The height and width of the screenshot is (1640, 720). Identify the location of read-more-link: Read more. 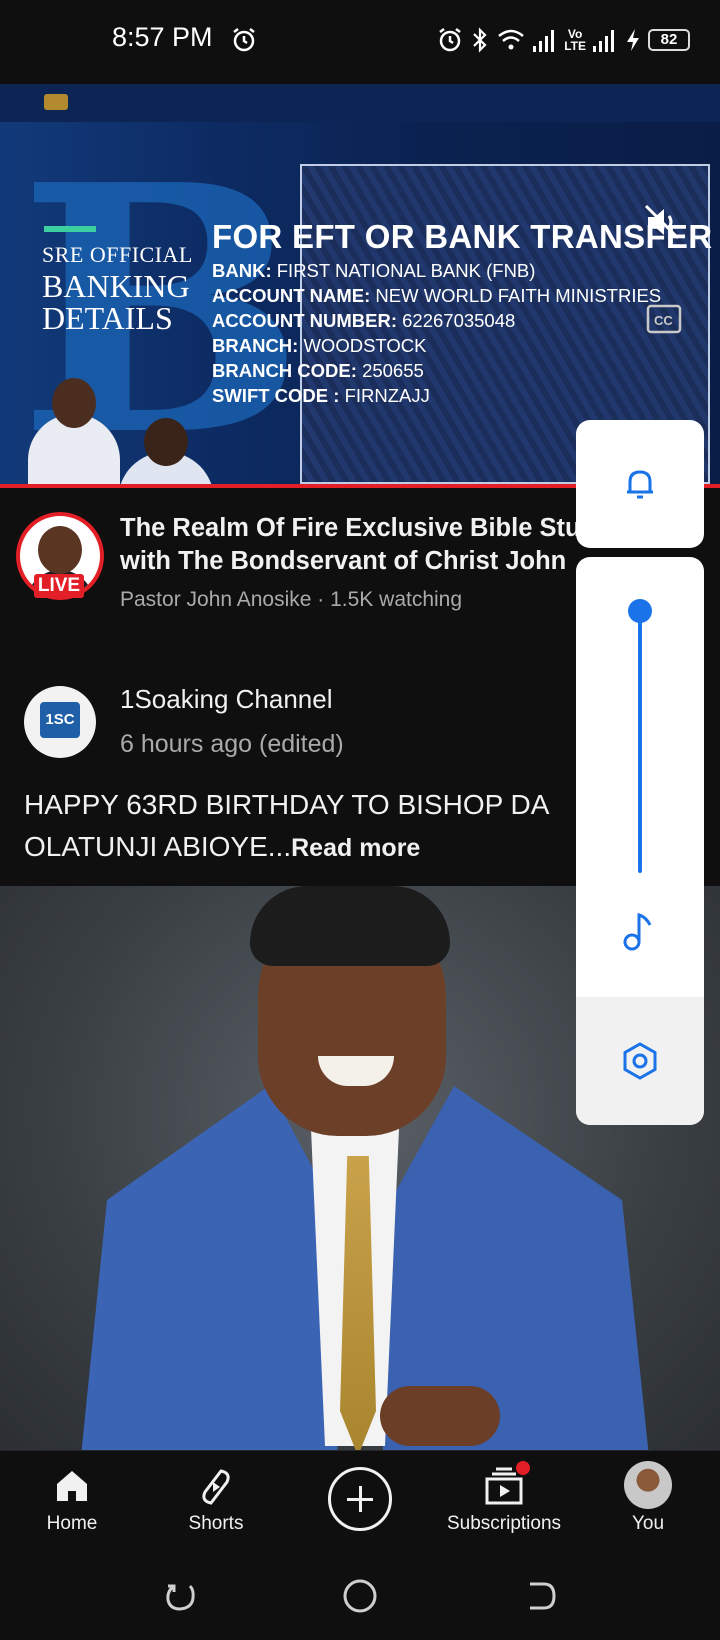
(355, 848).